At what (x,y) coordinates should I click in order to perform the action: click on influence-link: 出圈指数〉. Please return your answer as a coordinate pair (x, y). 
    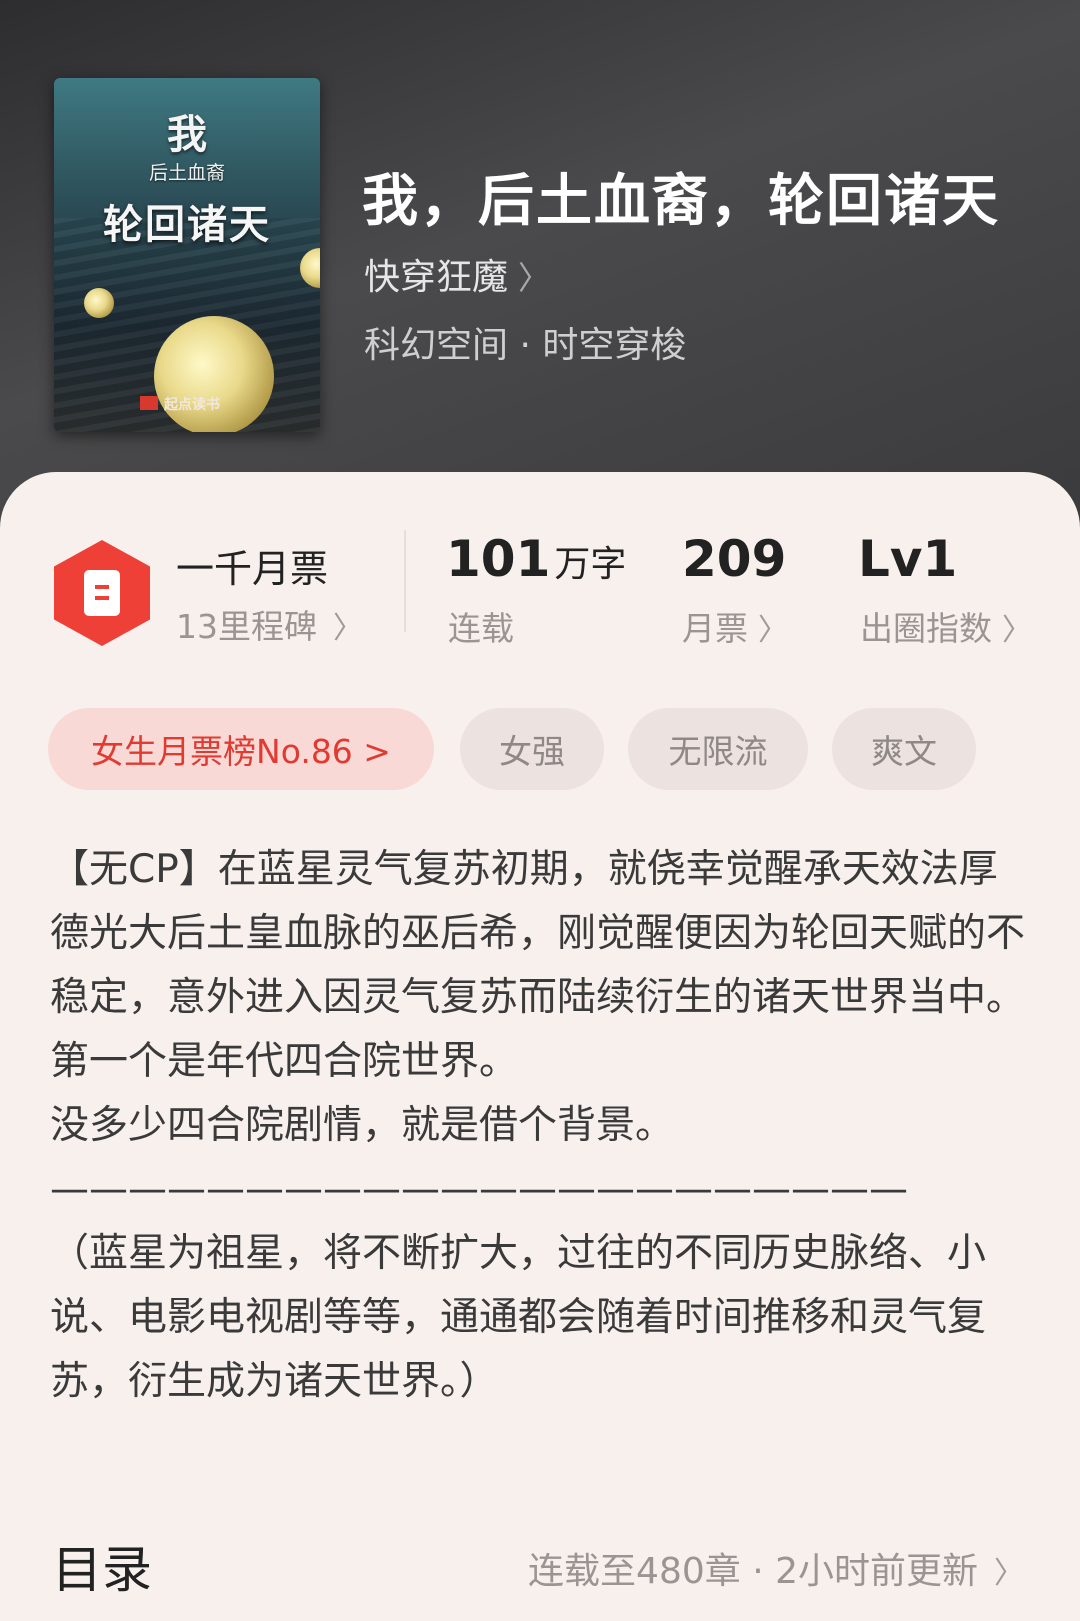
    Looking at the image, I should click on (946, 626).